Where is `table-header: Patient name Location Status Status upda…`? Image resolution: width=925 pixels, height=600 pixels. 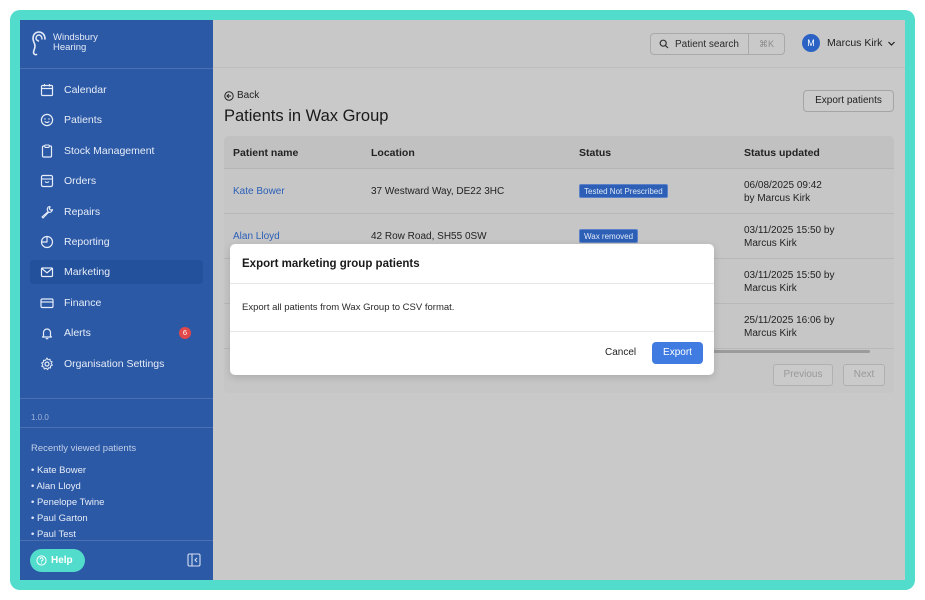
table-header: Patient name Location Status Status upda… is located at coordinates (559, 152).